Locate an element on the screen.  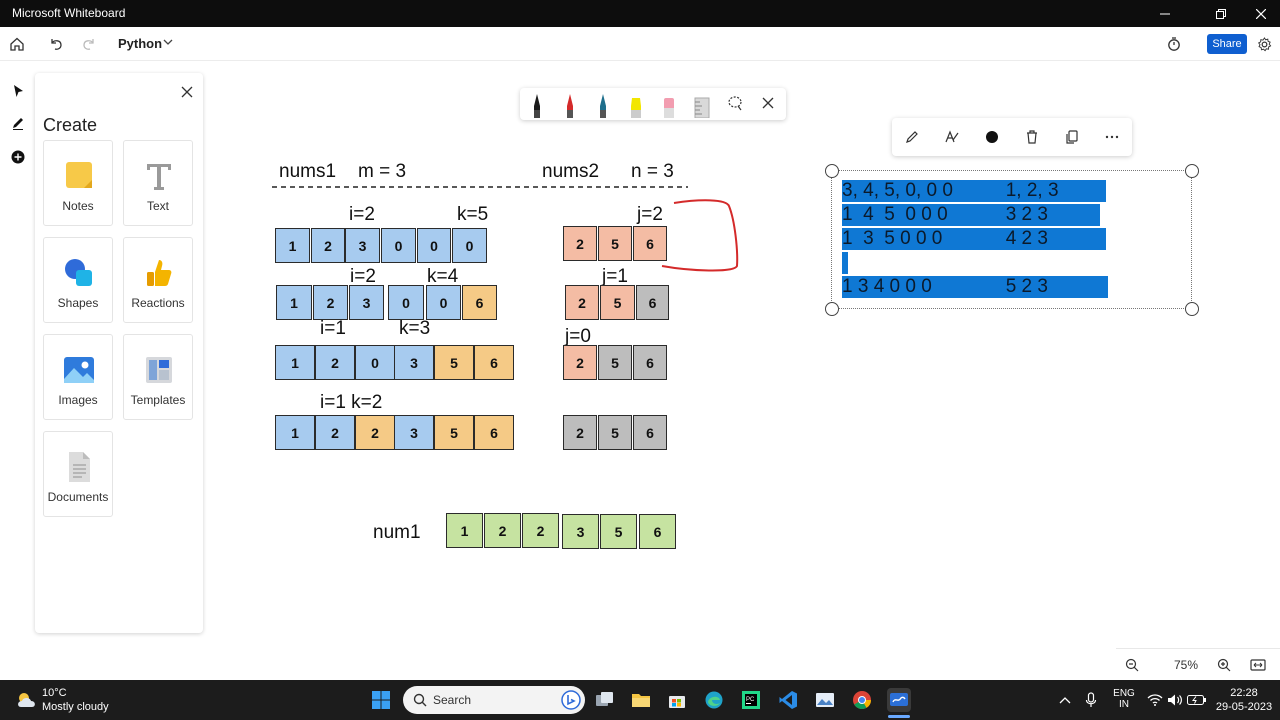
nums1-cell: 6 is located at coordinates (494, 362).